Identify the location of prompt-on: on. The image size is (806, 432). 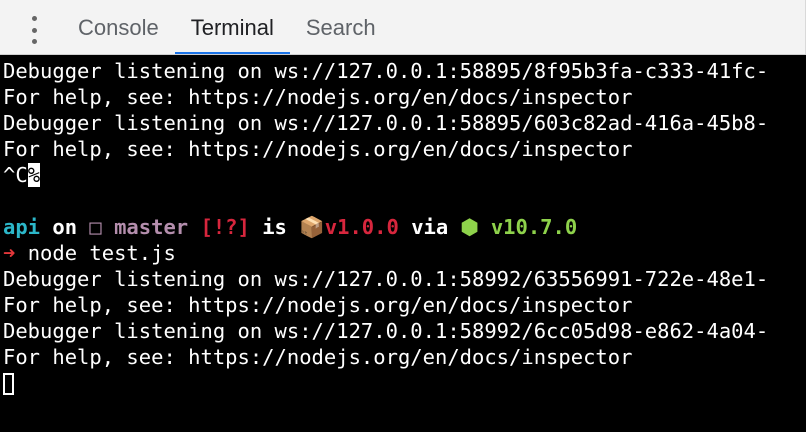
(65, 227).